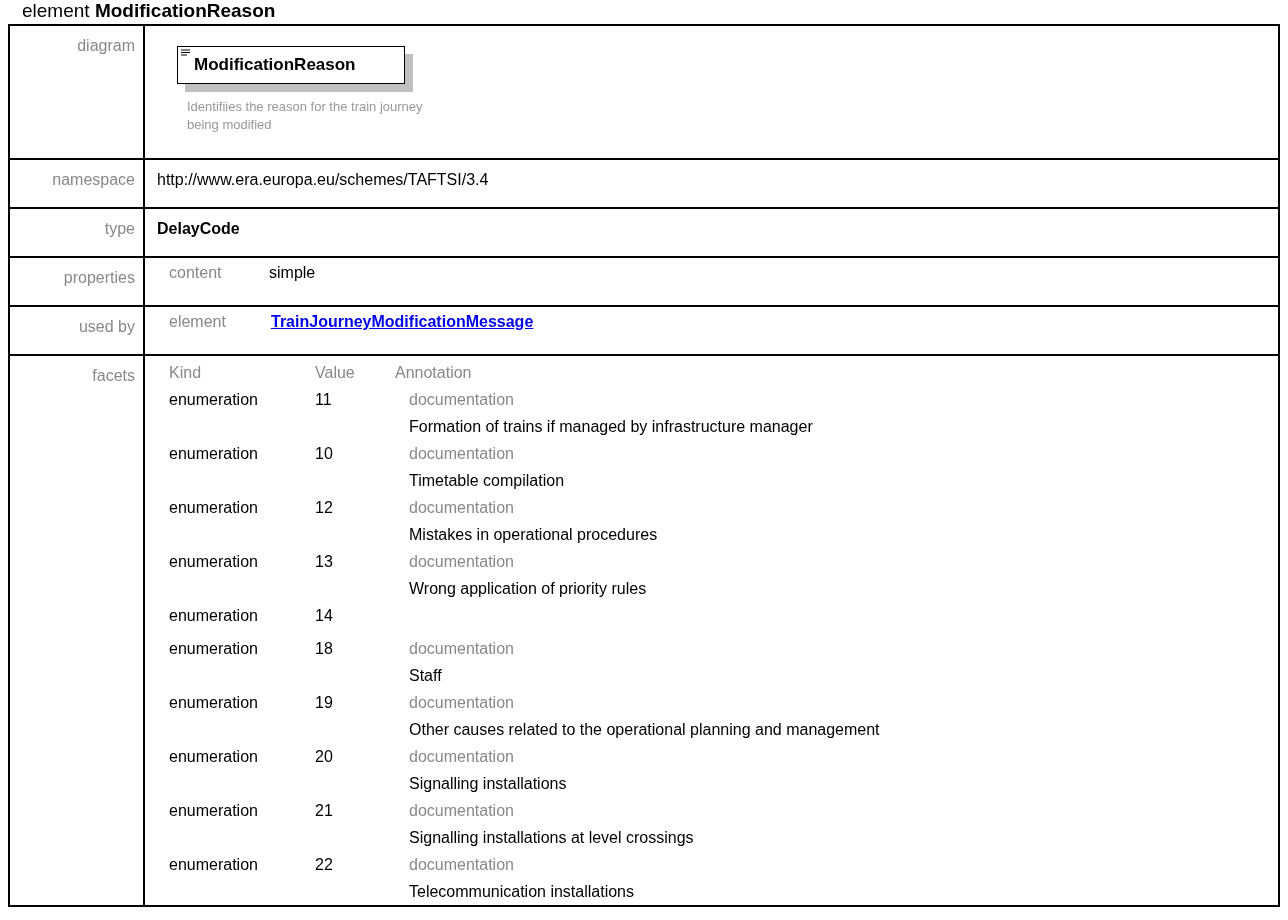 Image resolution: width=1288 pixels, height=920 pixels. What do you see at coordinates (198, 322) in the screenshot?
I see `usage-kind: element` at bounding box center [198, 322].